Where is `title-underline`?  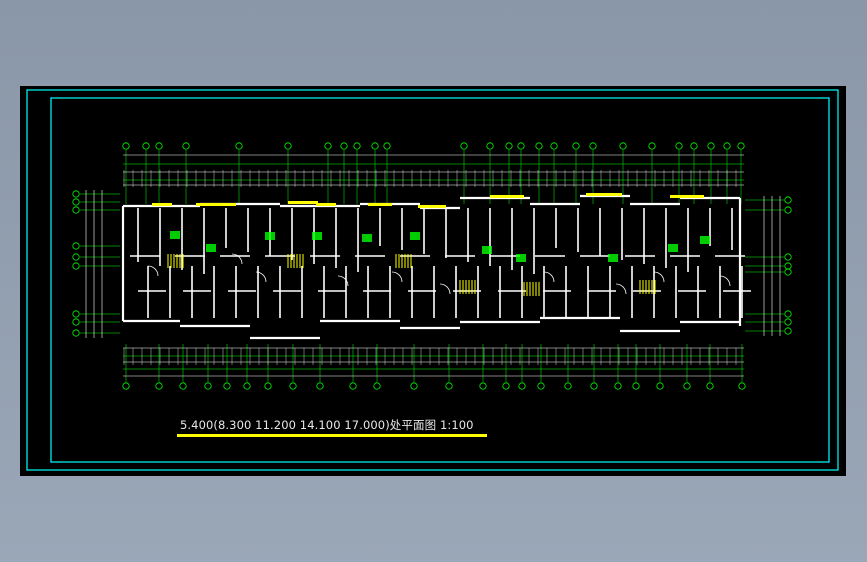
title-underline is located at coordinates (332, 435).